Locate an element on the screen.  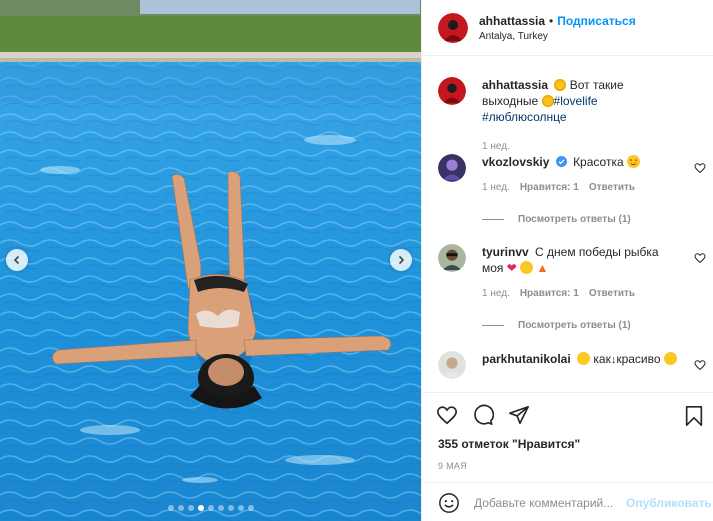
chevron-left-icon is located at coordinates (16, 260).